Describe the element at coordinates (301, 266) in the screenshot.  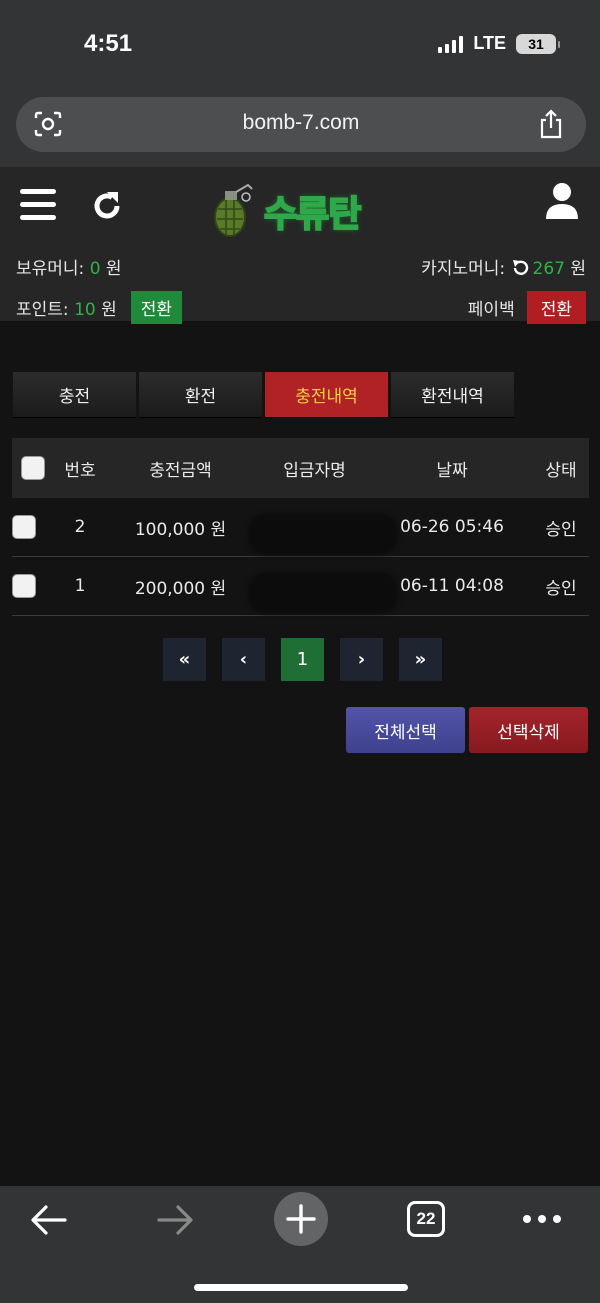
I see `money-row: 보유머니: 0 원 카지노머니: 267 원` at that location.